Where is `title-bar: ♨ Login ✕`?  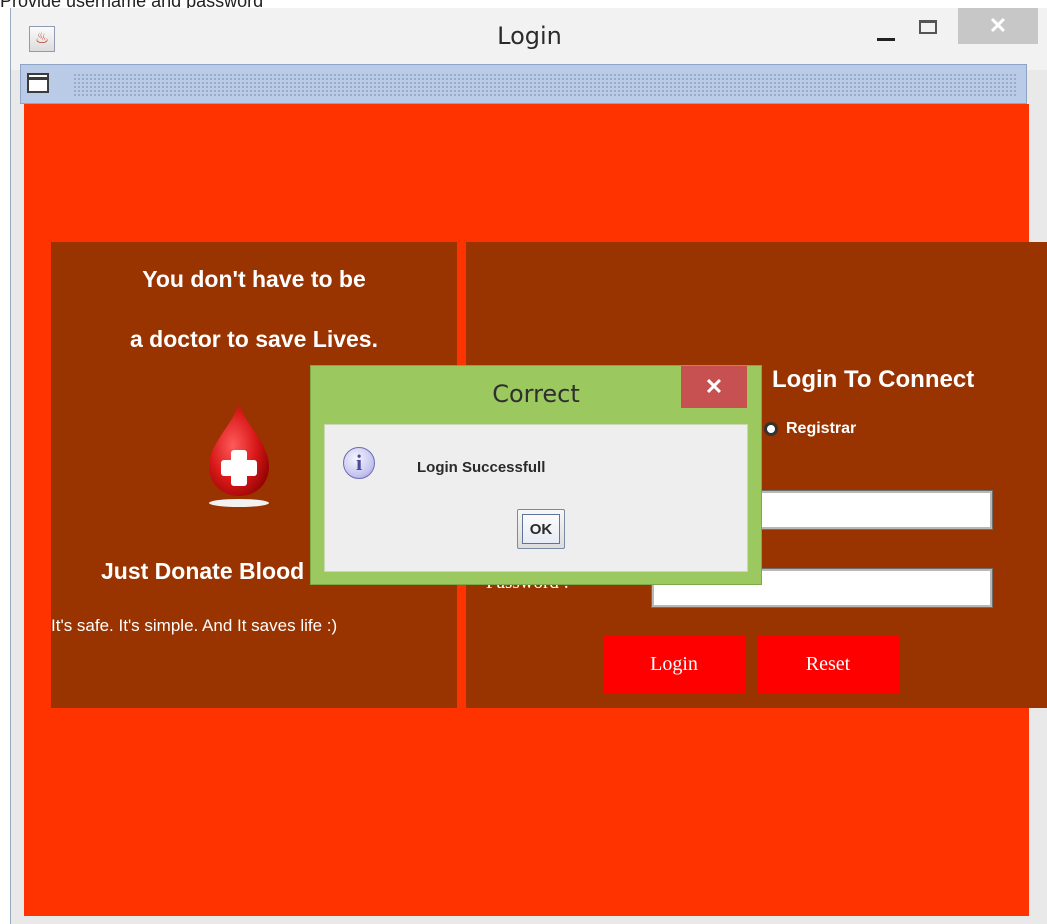 title-bar: ♨ Login ✕ is located at coordinates (529, 39).